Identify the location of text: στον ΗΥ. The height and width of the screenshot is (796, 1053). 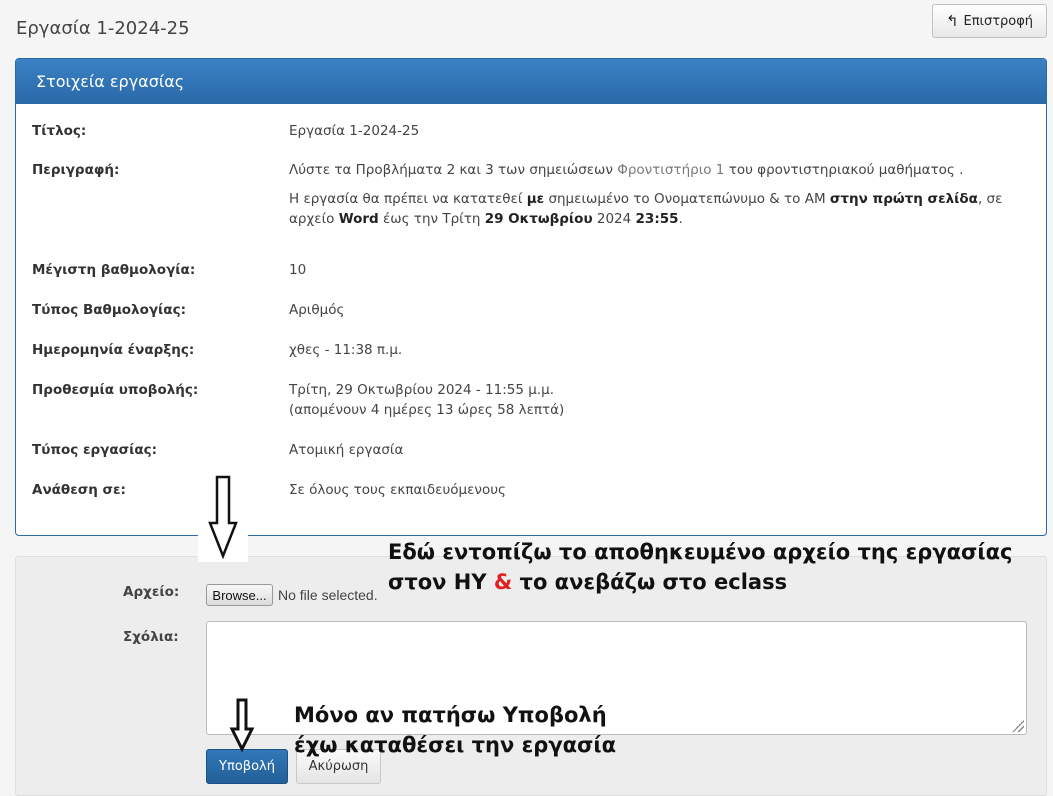
(441, 582).